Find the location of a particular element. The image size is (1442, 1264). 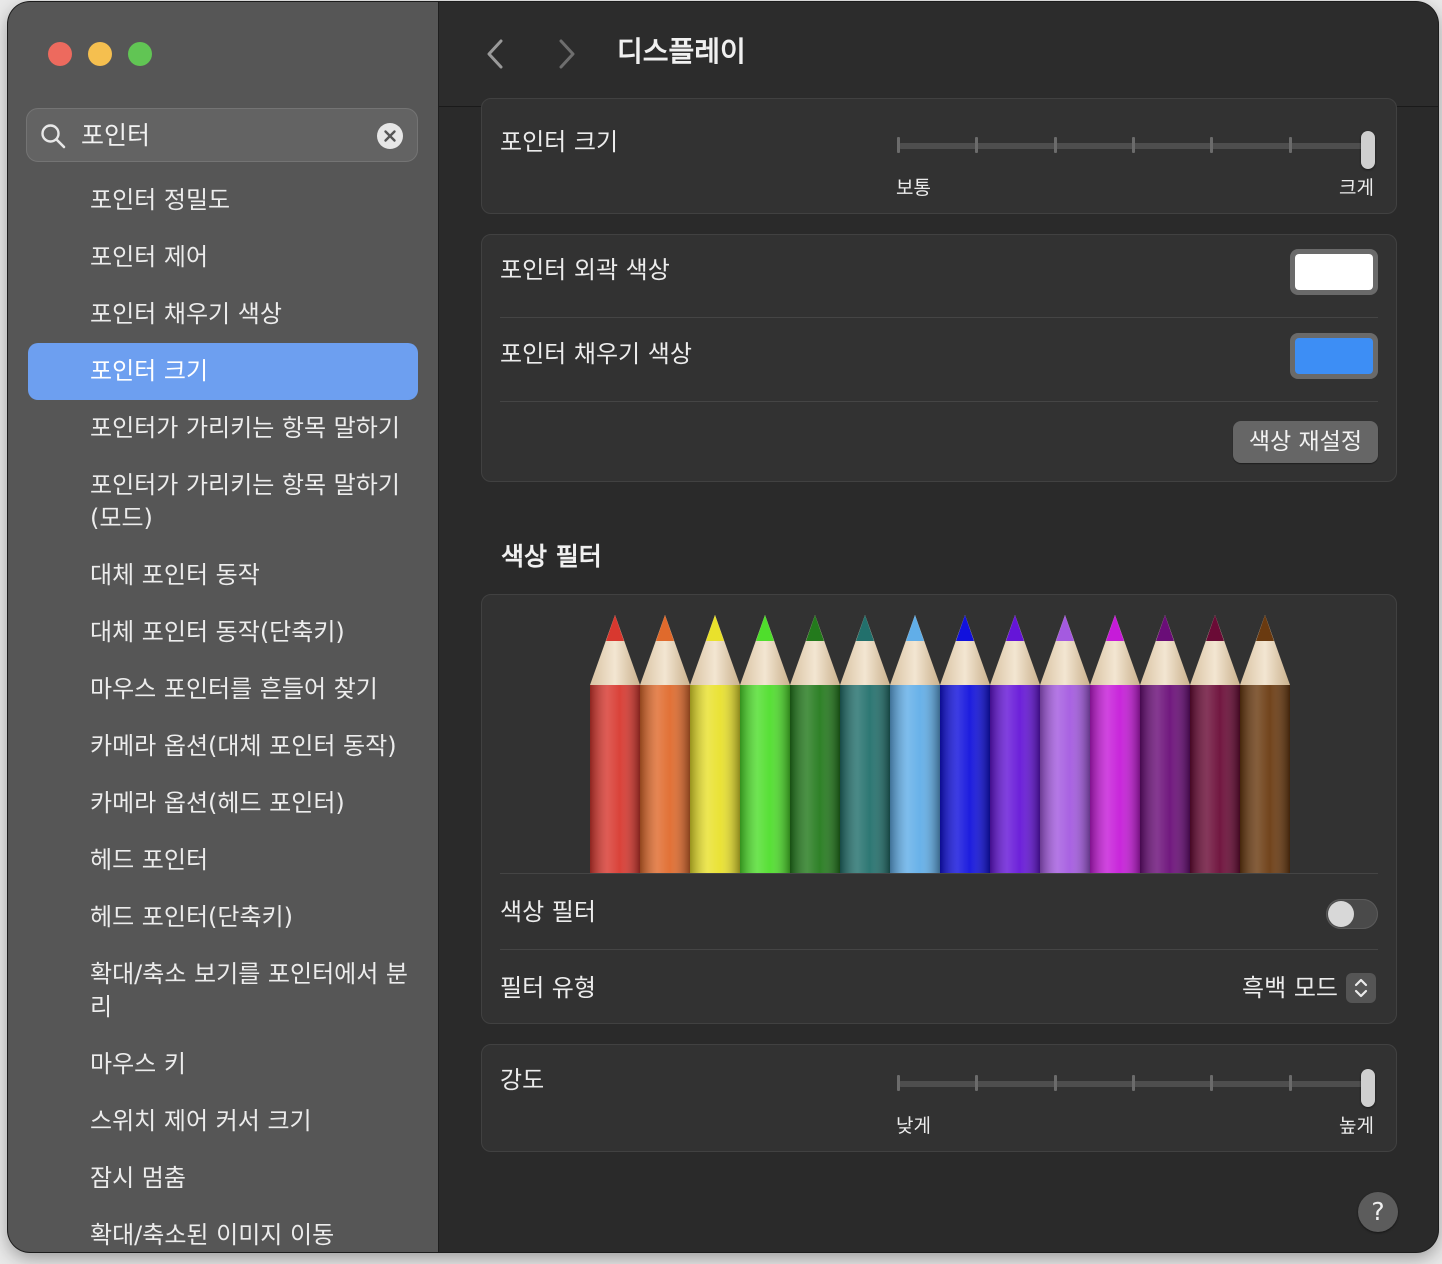

filter-type-popup: 흑백 모드 is located at coordinates (1309, 988).